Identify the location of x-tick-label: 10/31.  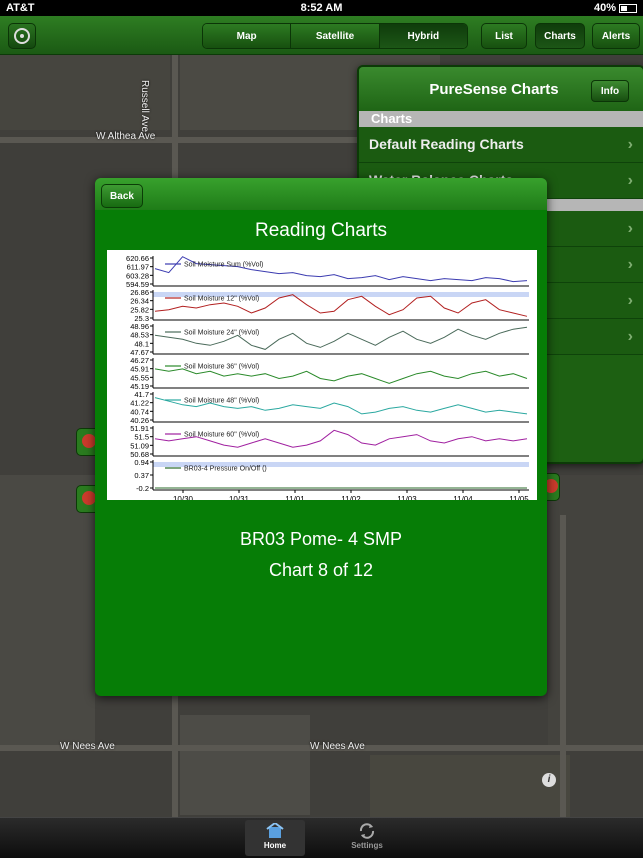
(239, 497).